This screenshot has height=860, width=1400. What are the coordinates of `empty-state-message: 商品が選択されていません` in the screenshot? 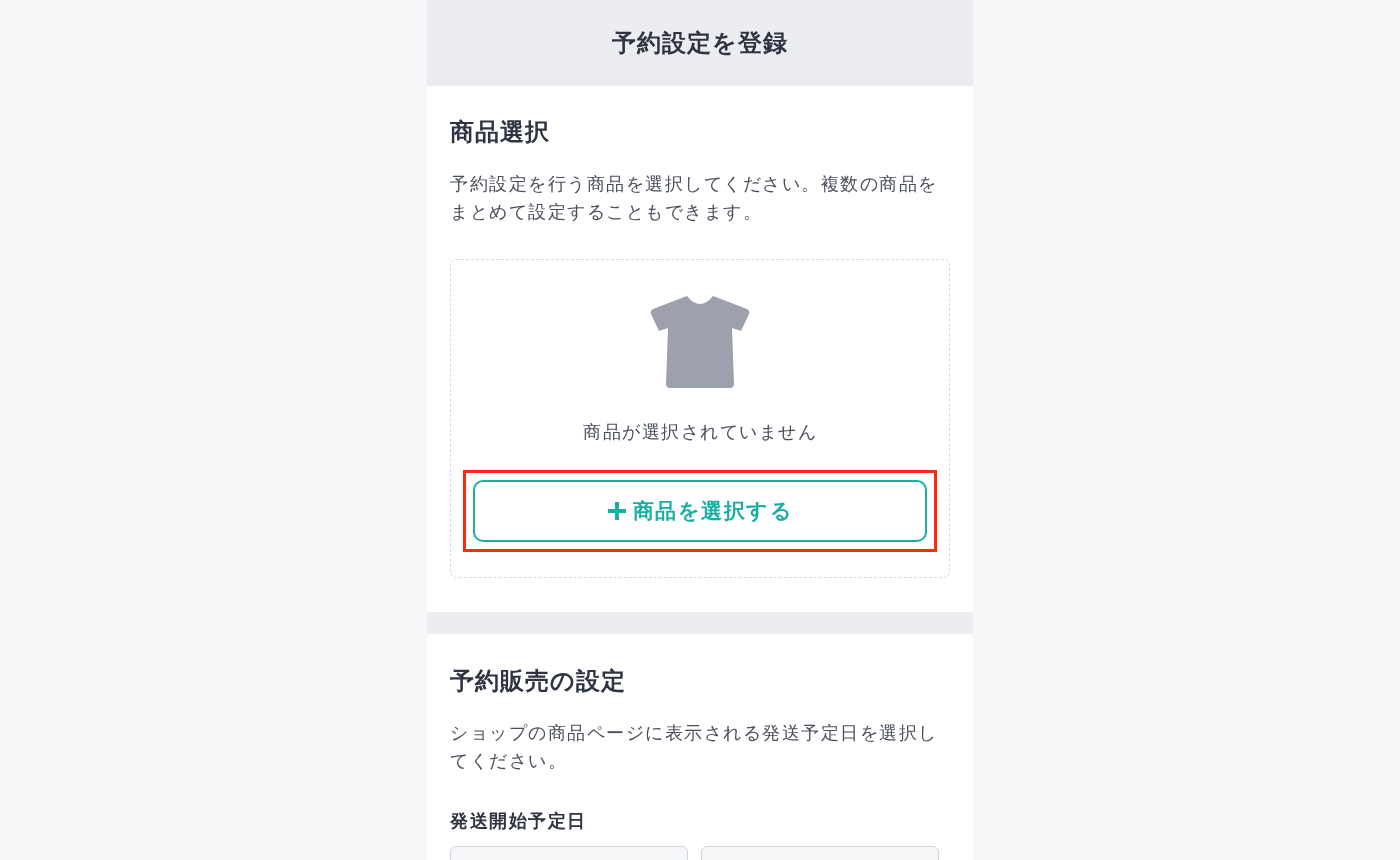 It's located at (700, 432).